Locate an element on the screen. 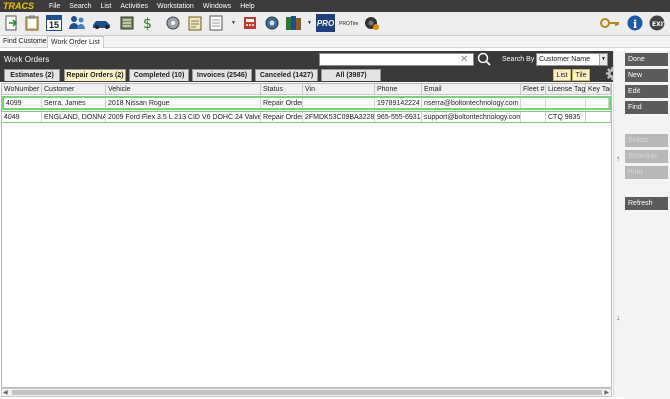  menu-activities: Activities is located at coordinates (134, 6).